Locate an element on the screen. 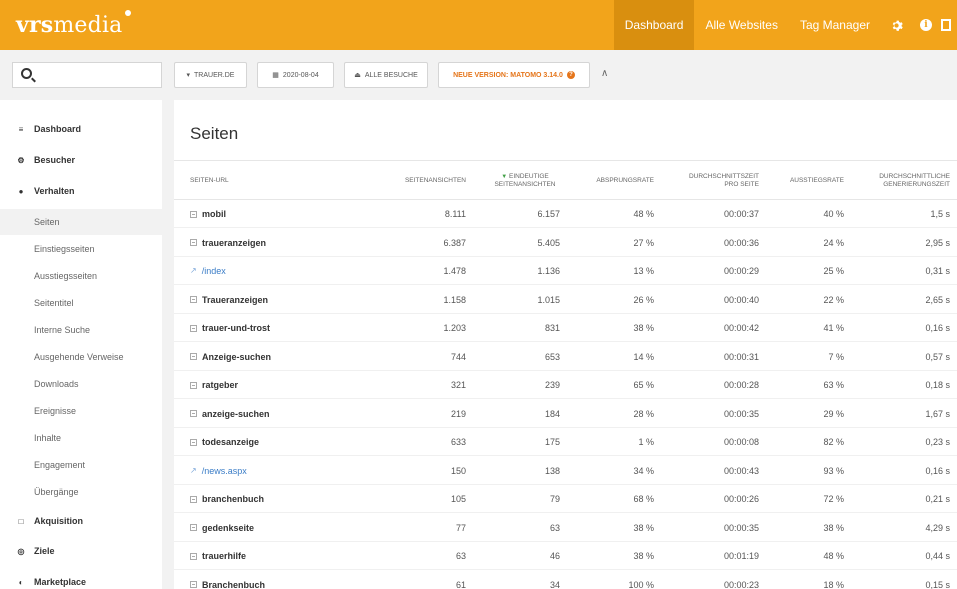  cell-avg-time: 00:00:31 is located at coordinates (741, 356).